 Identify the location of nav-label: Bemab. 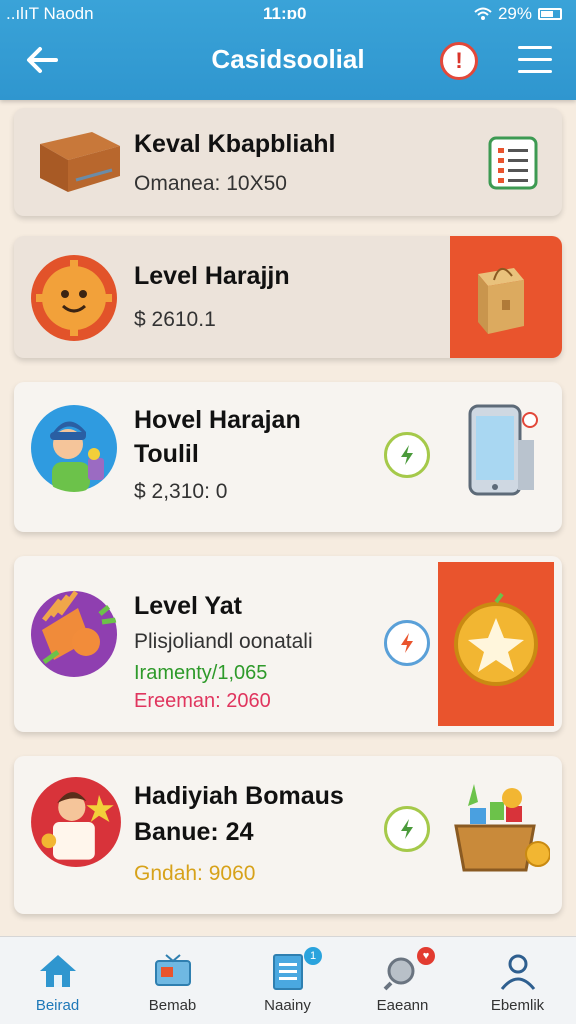
(172, 1005).